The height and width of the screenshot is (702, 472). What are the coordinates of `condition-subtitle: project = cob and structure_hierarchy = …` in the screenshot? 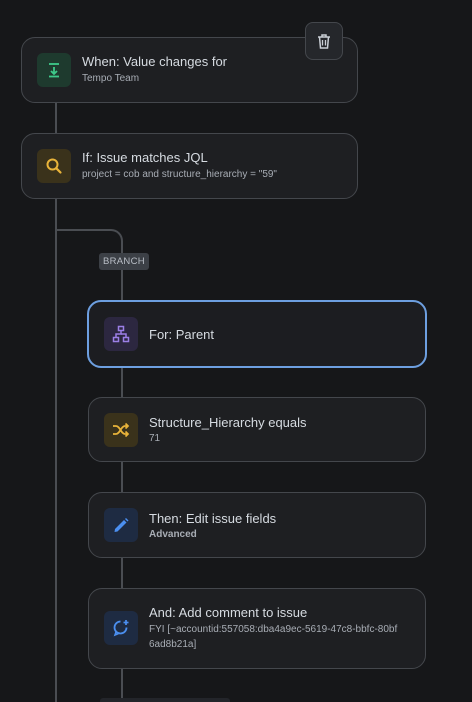 It's located at (179, 174).